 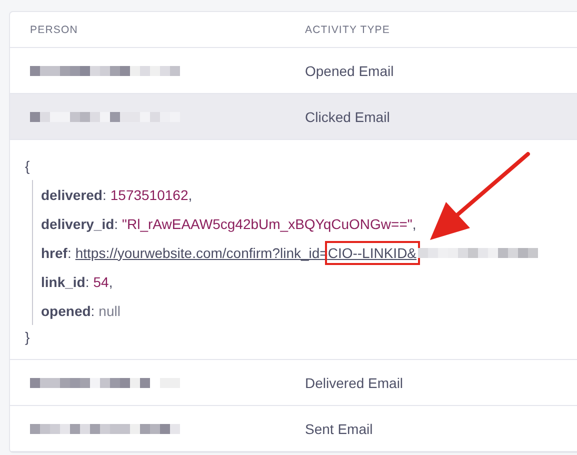 I want to click on activity-type: Sent Email, so click(x=339, y=428).